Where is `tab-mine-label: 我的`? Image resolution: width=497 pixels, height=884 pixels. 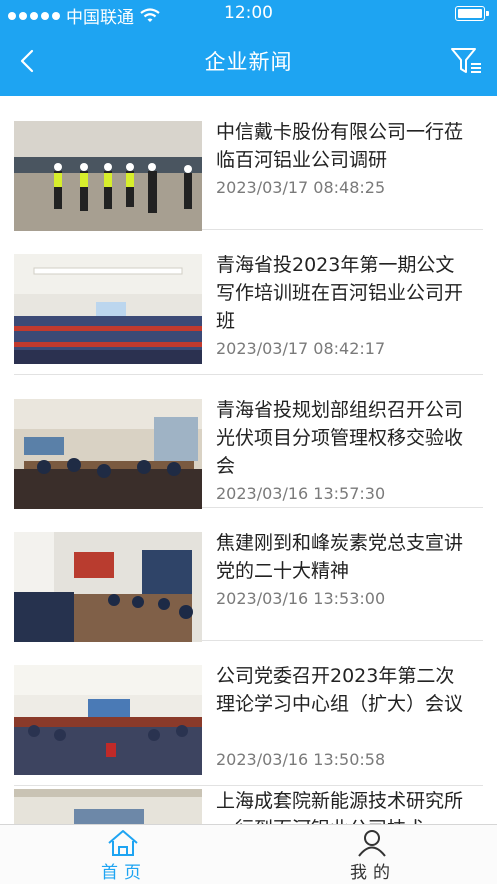 tab-mine-label: 我的 is located at coordinates (373, 873).